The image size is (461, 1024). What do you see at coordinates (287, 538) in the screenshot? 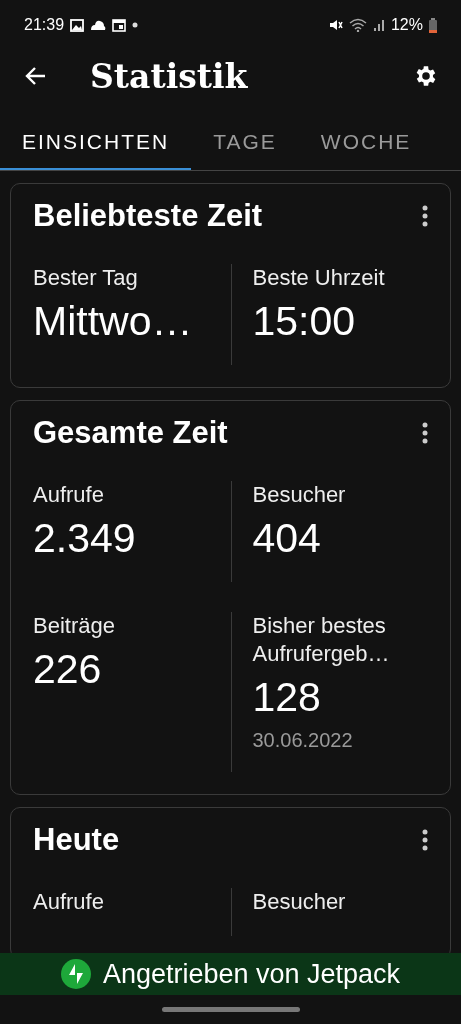
I see `stat-value: 404` at bounding box center [287, 538].